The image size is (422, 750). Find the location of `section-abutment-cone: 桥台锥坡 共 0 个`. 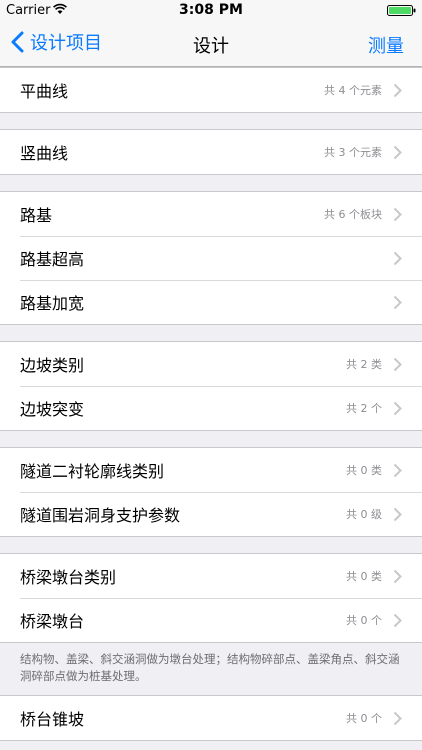

section-abutment-cone: 桥台锥坡 共 0 个 is located at coordinates (211, 718).